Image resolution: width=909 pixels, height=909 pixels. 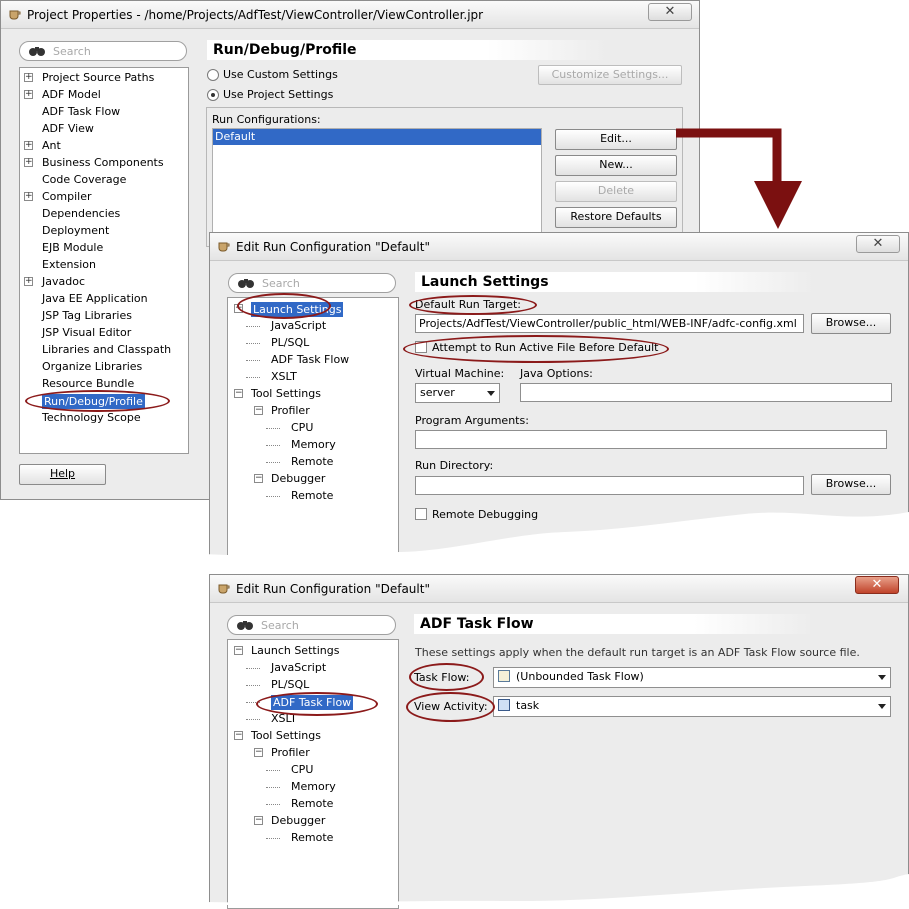 I want to click on sidebar-item-label: Libraries and Classpath, so click(x=107, y=349).